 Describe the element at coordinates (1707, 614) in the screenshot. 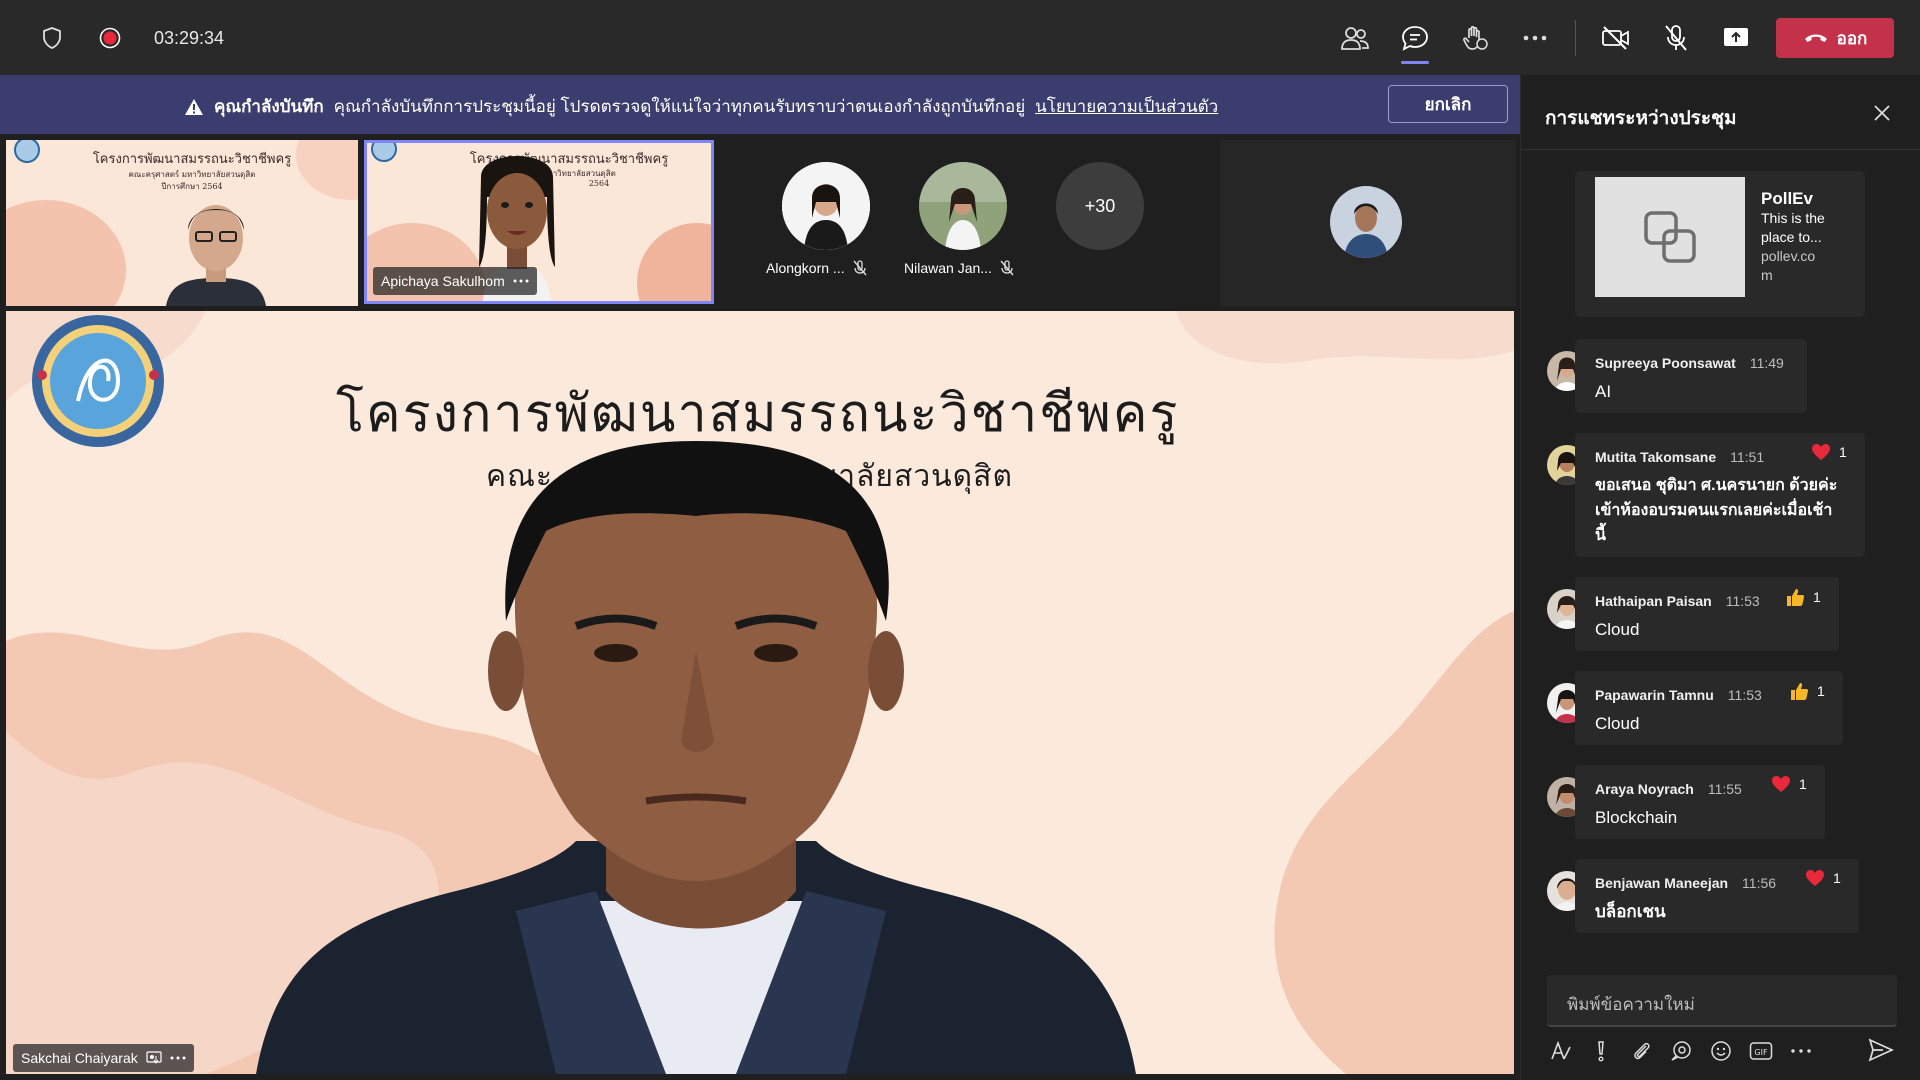

I see `chat-message: Hathaipan Paisan 11:53 Cloud 1` at that location.